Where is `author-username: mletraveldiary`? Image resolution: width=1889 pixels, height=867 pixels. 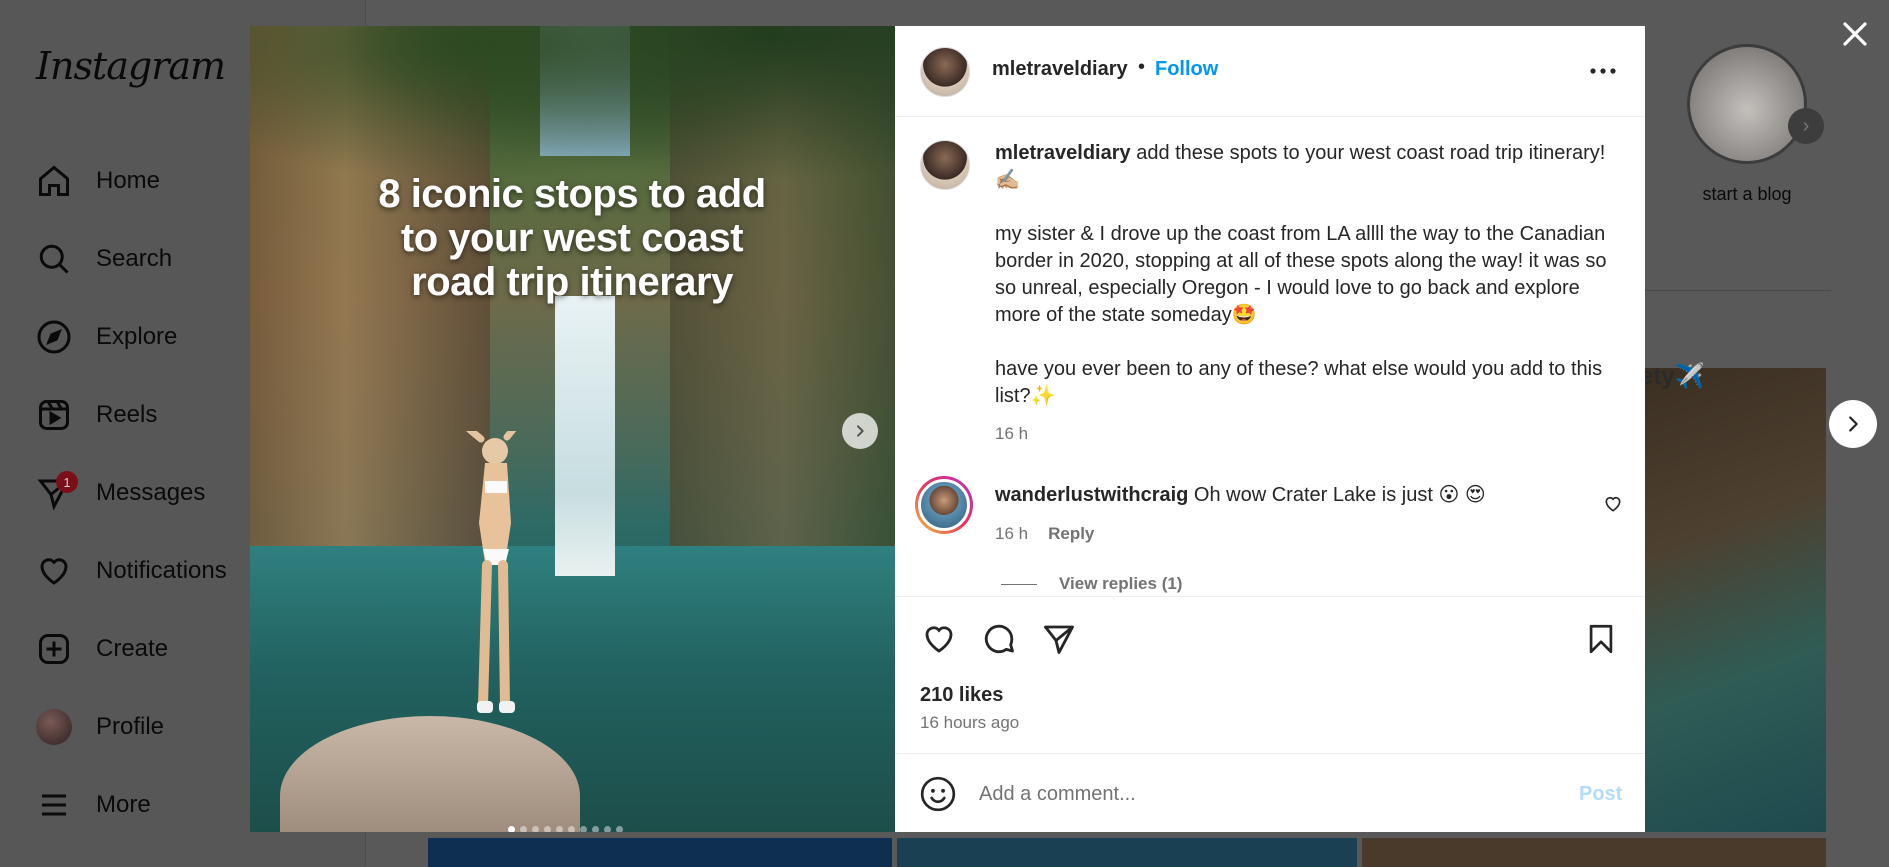
author-username: mletraveldiary is located at coordinates (1060, 69).